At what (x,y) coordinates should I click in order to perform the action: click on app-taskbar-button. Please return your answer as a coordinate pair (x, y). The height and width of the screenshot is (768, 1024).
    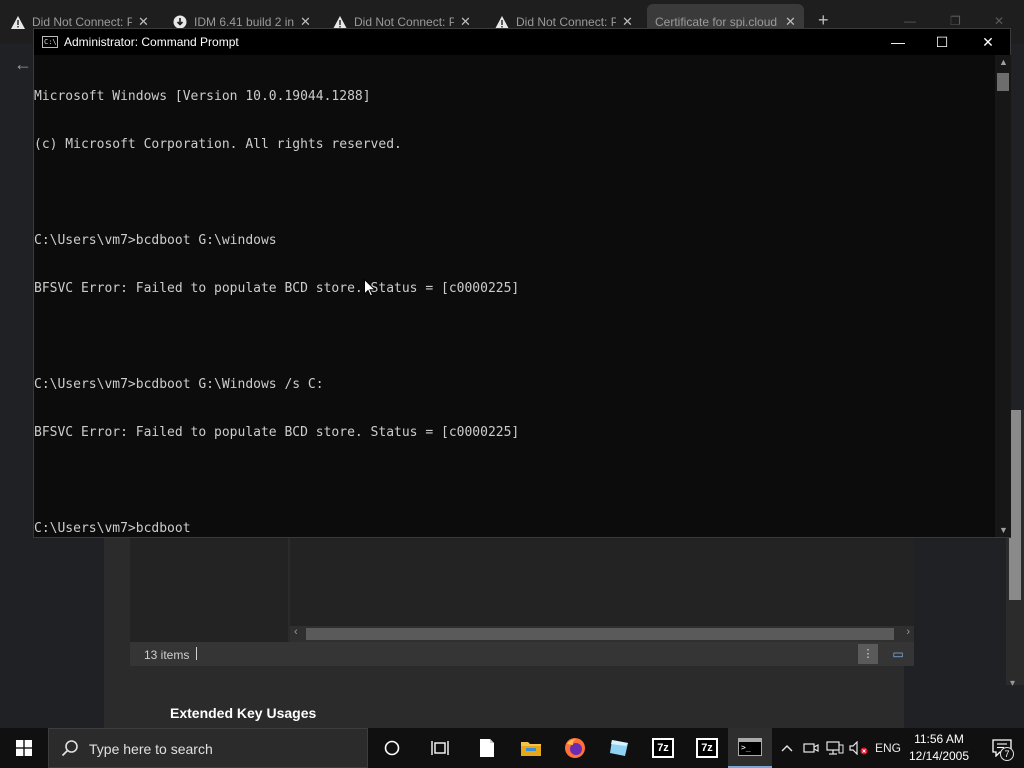
    Looking at the image, I should click on (619, 748).